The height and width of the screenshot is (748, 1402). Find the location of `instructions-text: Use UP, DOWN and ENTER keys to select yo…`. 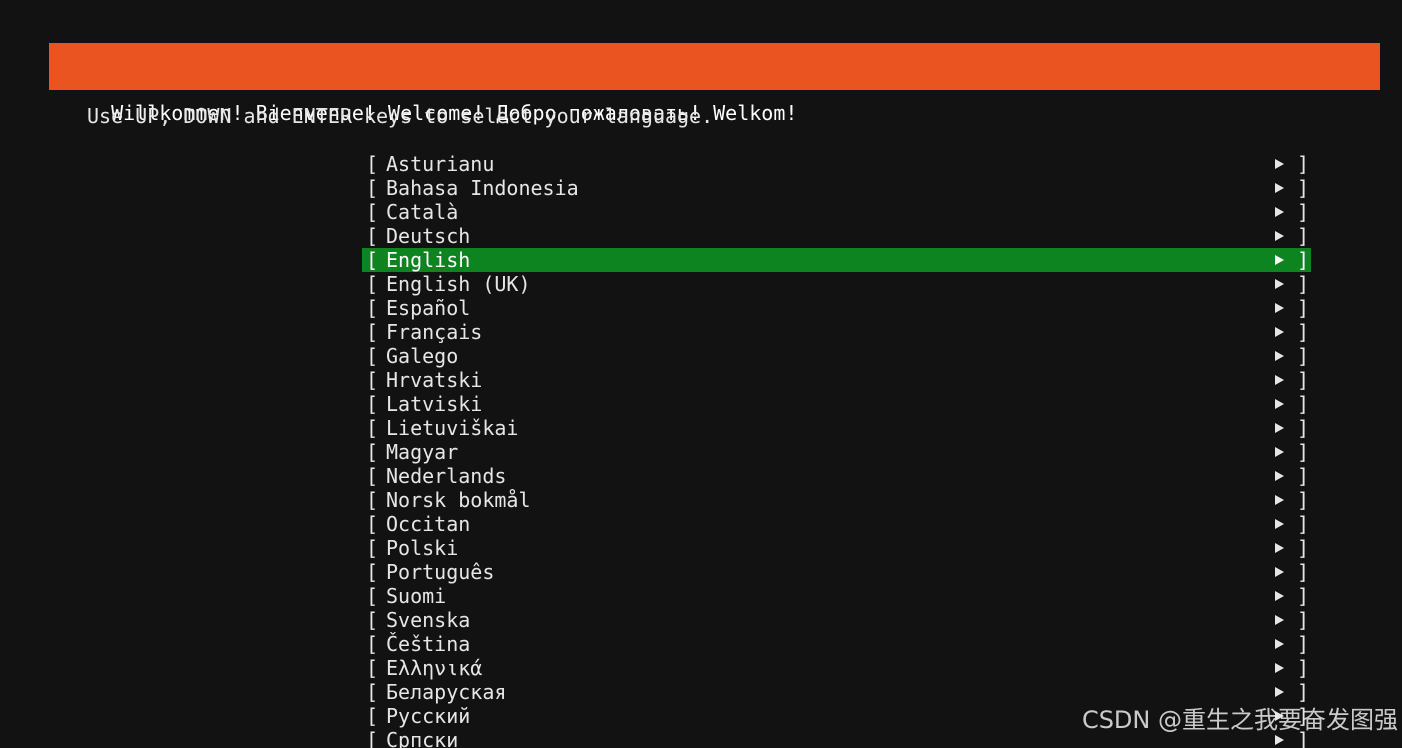

instructions-text: Use UP, DOWN and ENTER keys to select yo… is located at coordinates (400, 116).